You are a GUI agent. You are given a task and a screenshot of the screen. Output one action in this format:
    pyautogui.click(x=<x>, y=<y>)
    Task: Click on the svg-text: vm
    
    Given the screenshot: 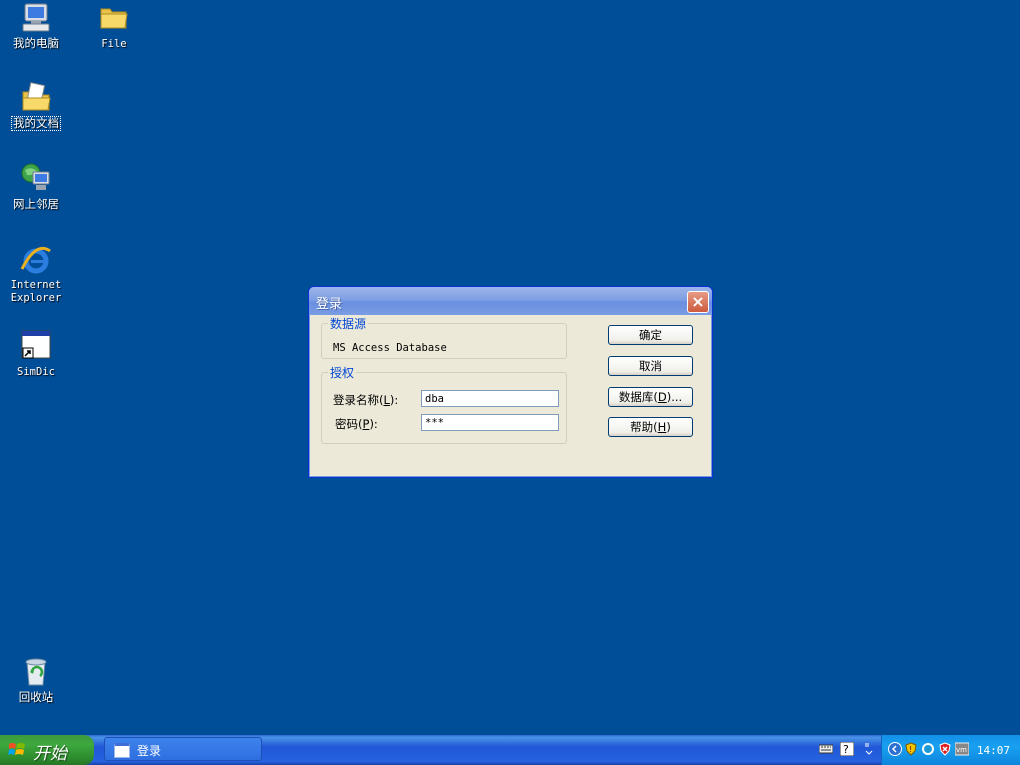 What is the action you would take?
    pyautogui.click(x=961, y=750)
    